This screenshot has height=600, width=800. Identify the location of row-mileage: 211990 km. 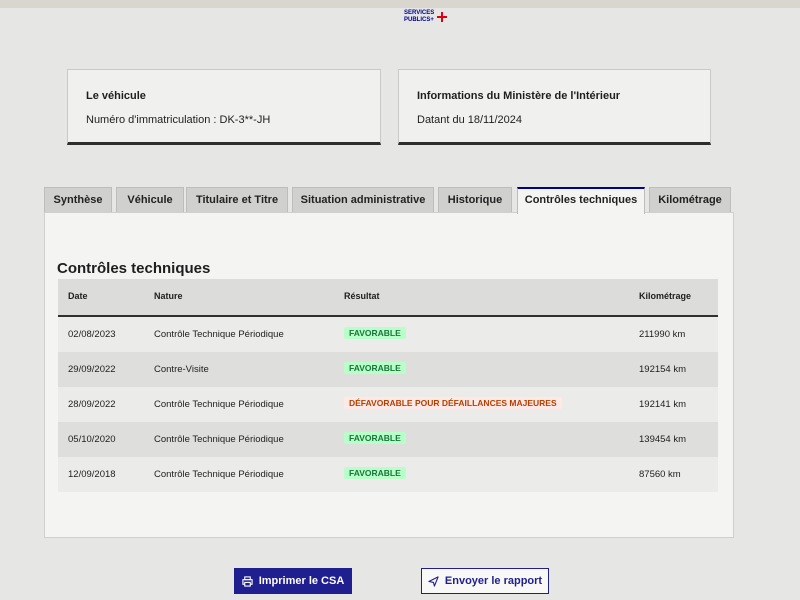
(662, 334).